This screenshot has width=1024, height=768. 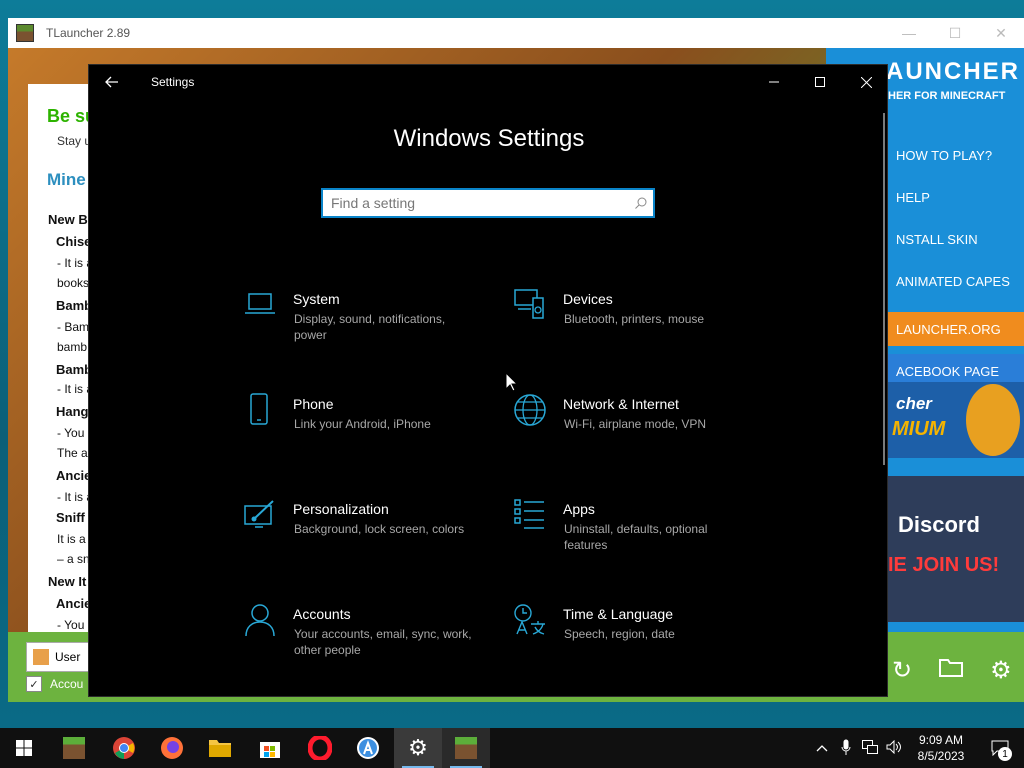 What do you see at coordinates (41, 657) in the screenshot?
I see `user-avatar-icon` at bounding box center [41, 657].